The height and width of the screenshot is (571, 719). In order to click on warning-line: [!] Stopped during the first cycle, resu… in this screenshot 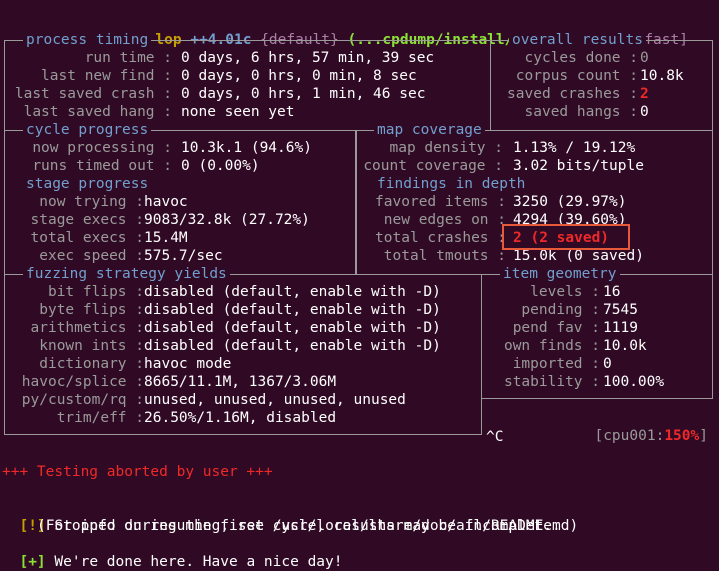, I will do `click(281, 516)`.